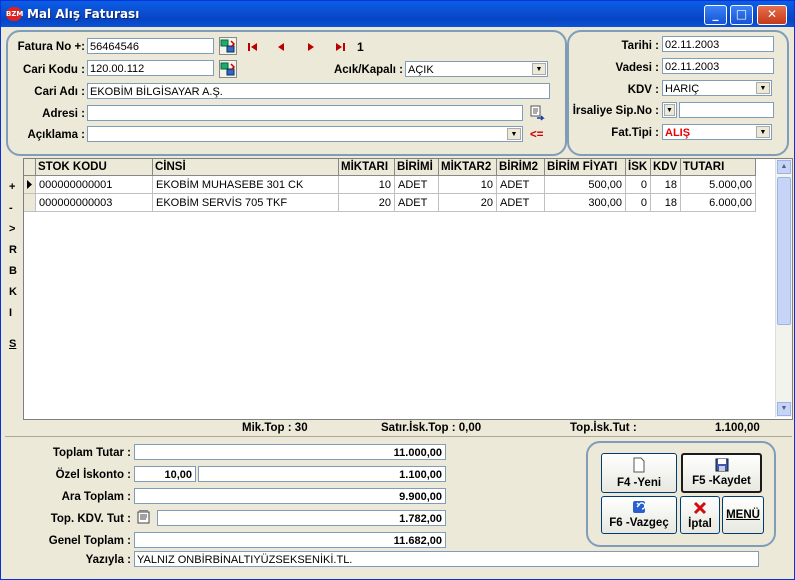 This screenshot has width=795, height=580. Describe the element at coordinates (700, 515) in the screenshot. I see `iptal-button: İptal` at that location.